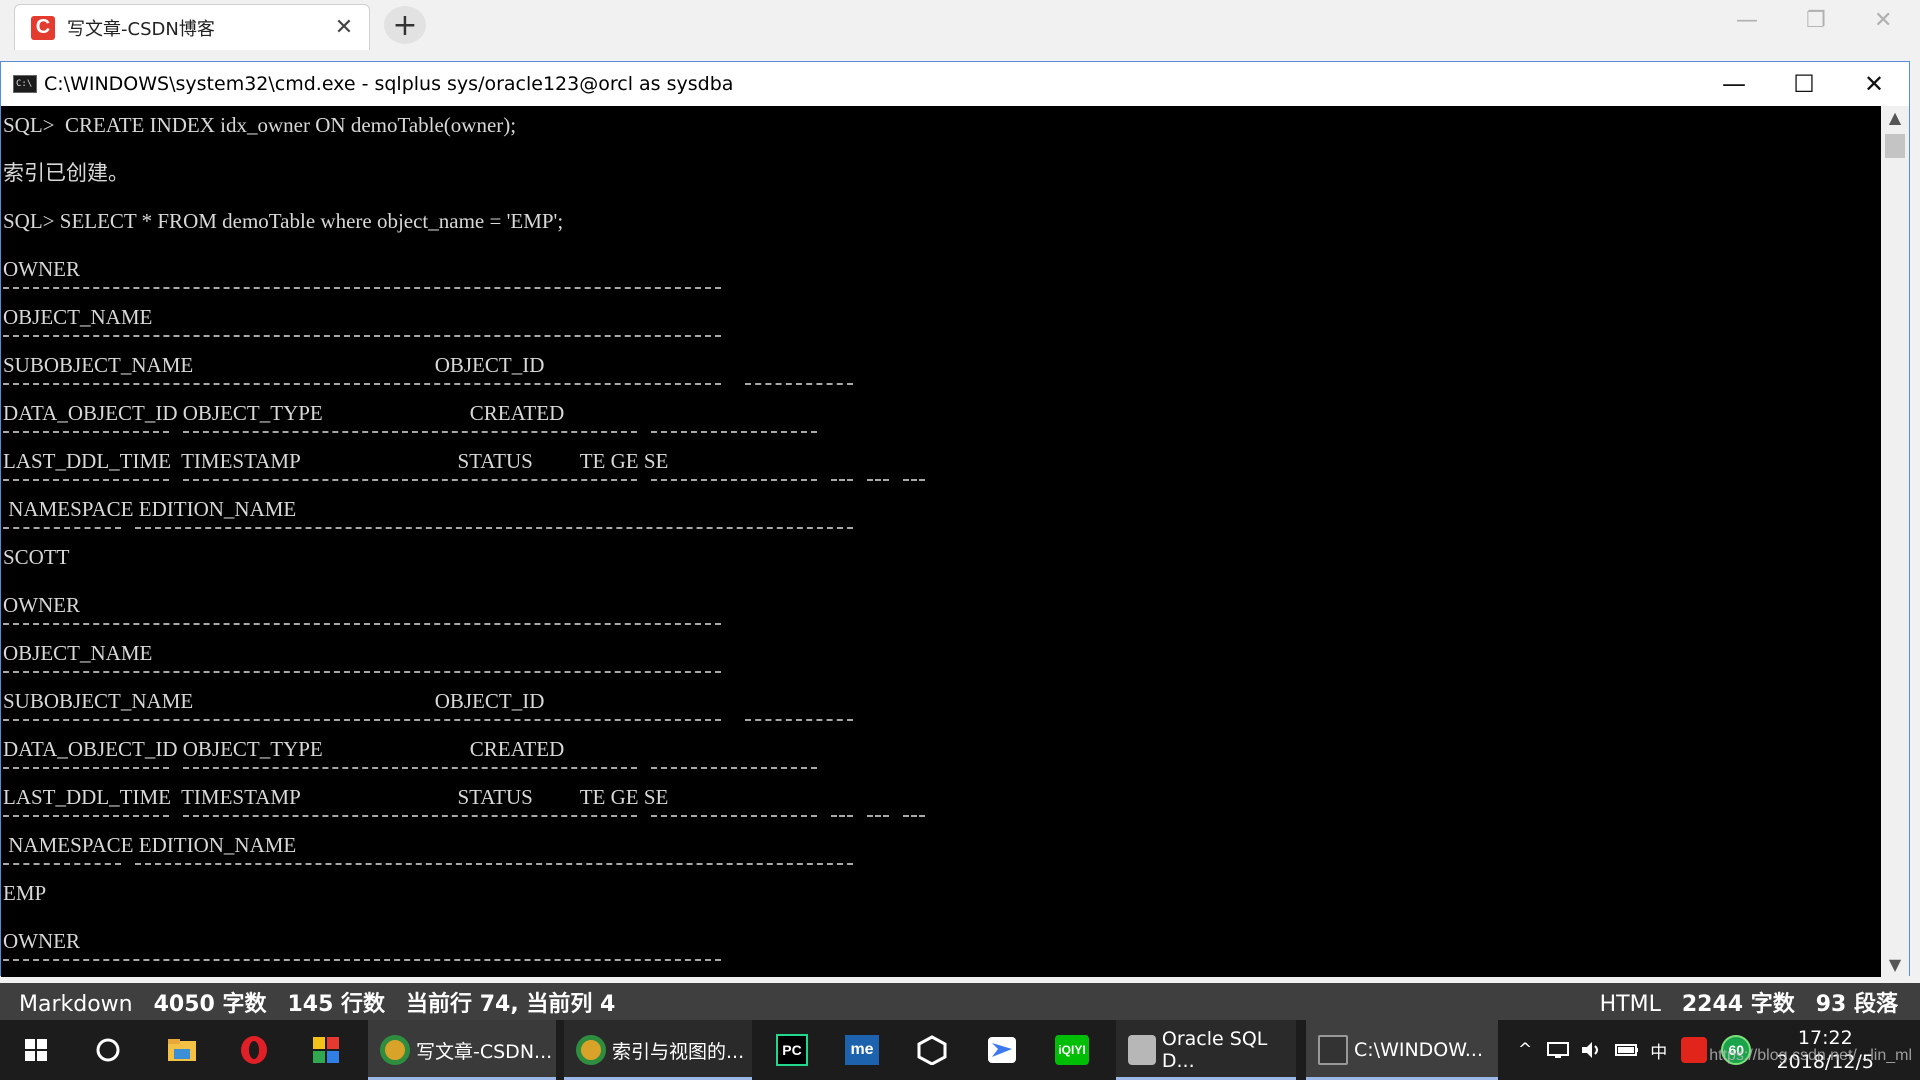 Image resolution: width=1920 pixels, height=1080 pixels. I want to click on cmd-icon: C:\, so click(25, 84).